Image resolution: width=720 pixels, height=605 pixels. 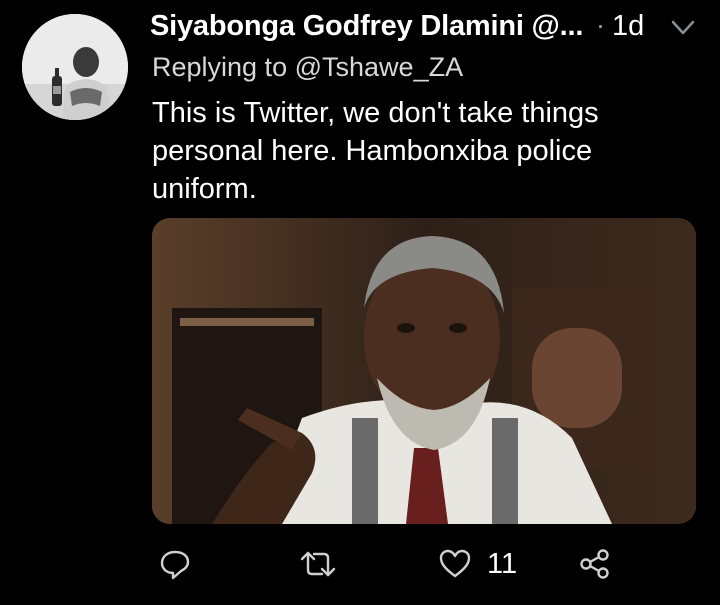 What do you see at coordinates (502, 564) in the screenshot?
I see `like-count: 11` at bounding box center [502, 564].